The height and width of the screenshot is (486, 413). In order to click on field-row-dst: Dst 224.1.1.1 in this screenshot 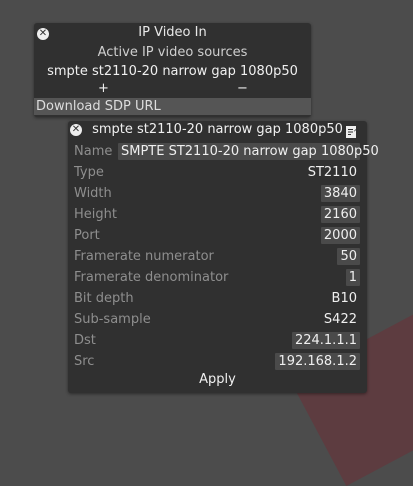, I will do `click(217, 341)`.